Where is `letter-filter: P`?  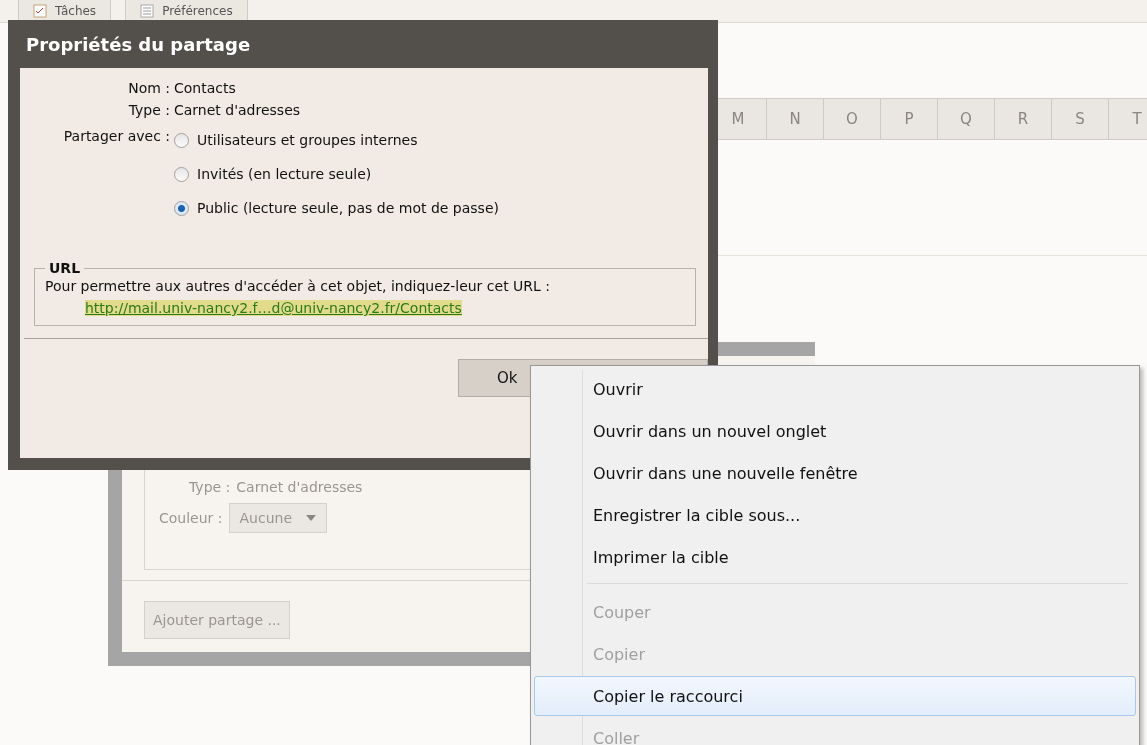
letter-filter: P is located at coordinates (909, 119).